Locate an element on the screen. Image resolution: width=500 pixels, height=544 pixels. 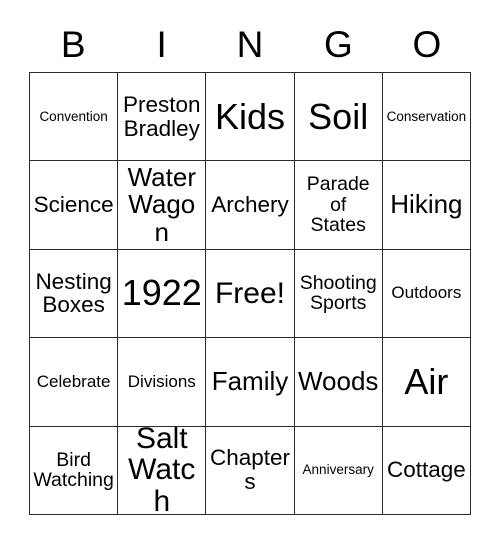
bingo-cell: Anniversary is located at coordinates (338, 470).